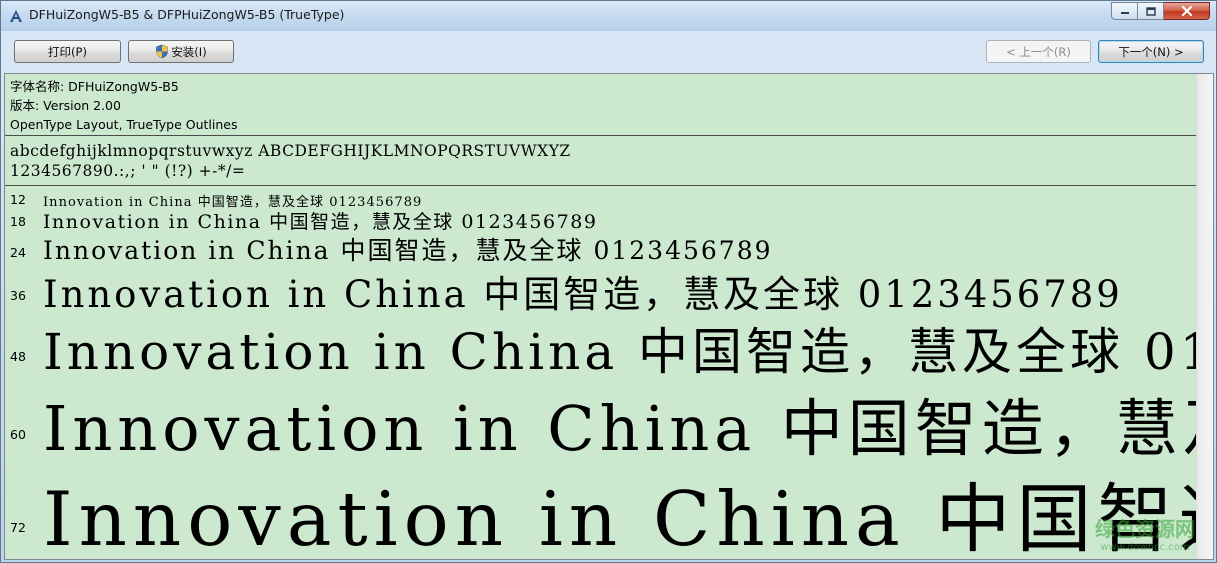 The height and width of the screenshot is (563, 1217). What do you see at coordinates (1204, 316) in the screenshot?
I see `vertical-scrollbar` at bounding box center [1204, 316].